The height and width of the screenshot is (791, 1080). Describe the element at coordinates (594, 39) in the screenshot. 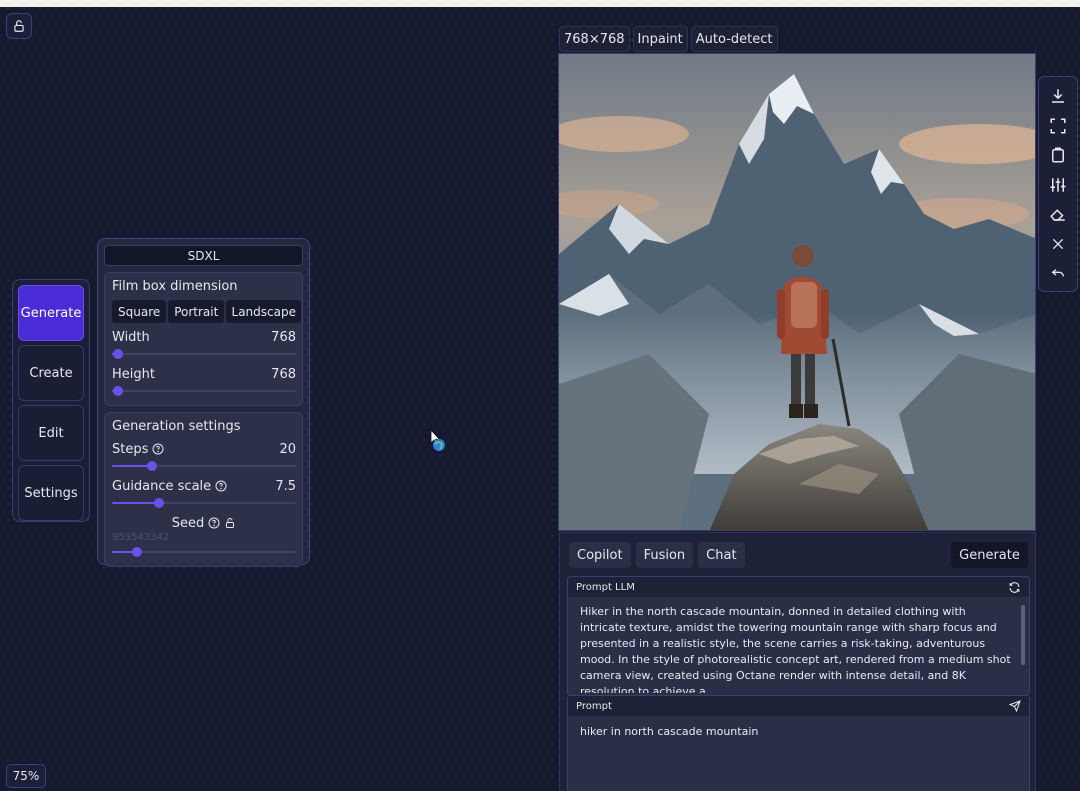

I see `image-size-tag: 768×768` at that location.